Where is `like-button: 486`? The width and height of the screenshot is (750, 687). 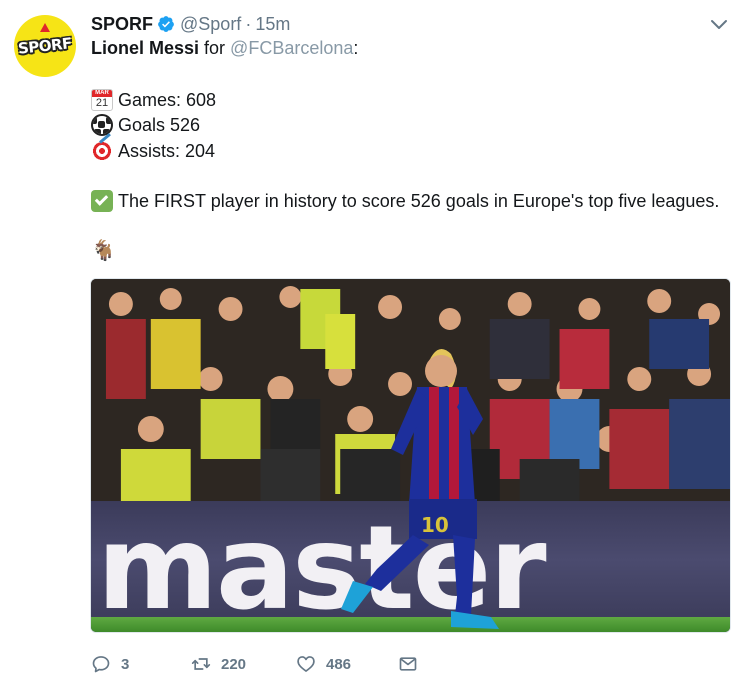
like-button: 486 is located at coordinates (323, 664).